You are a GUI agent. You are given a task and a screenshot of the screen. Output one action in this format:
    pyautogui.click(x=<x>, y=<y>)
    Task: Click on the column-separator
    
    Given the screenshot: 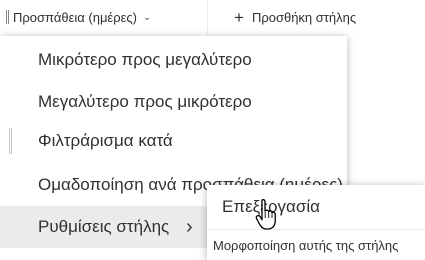 What is the action you would take?
    pyautogui.click(x=207, y=17)
    